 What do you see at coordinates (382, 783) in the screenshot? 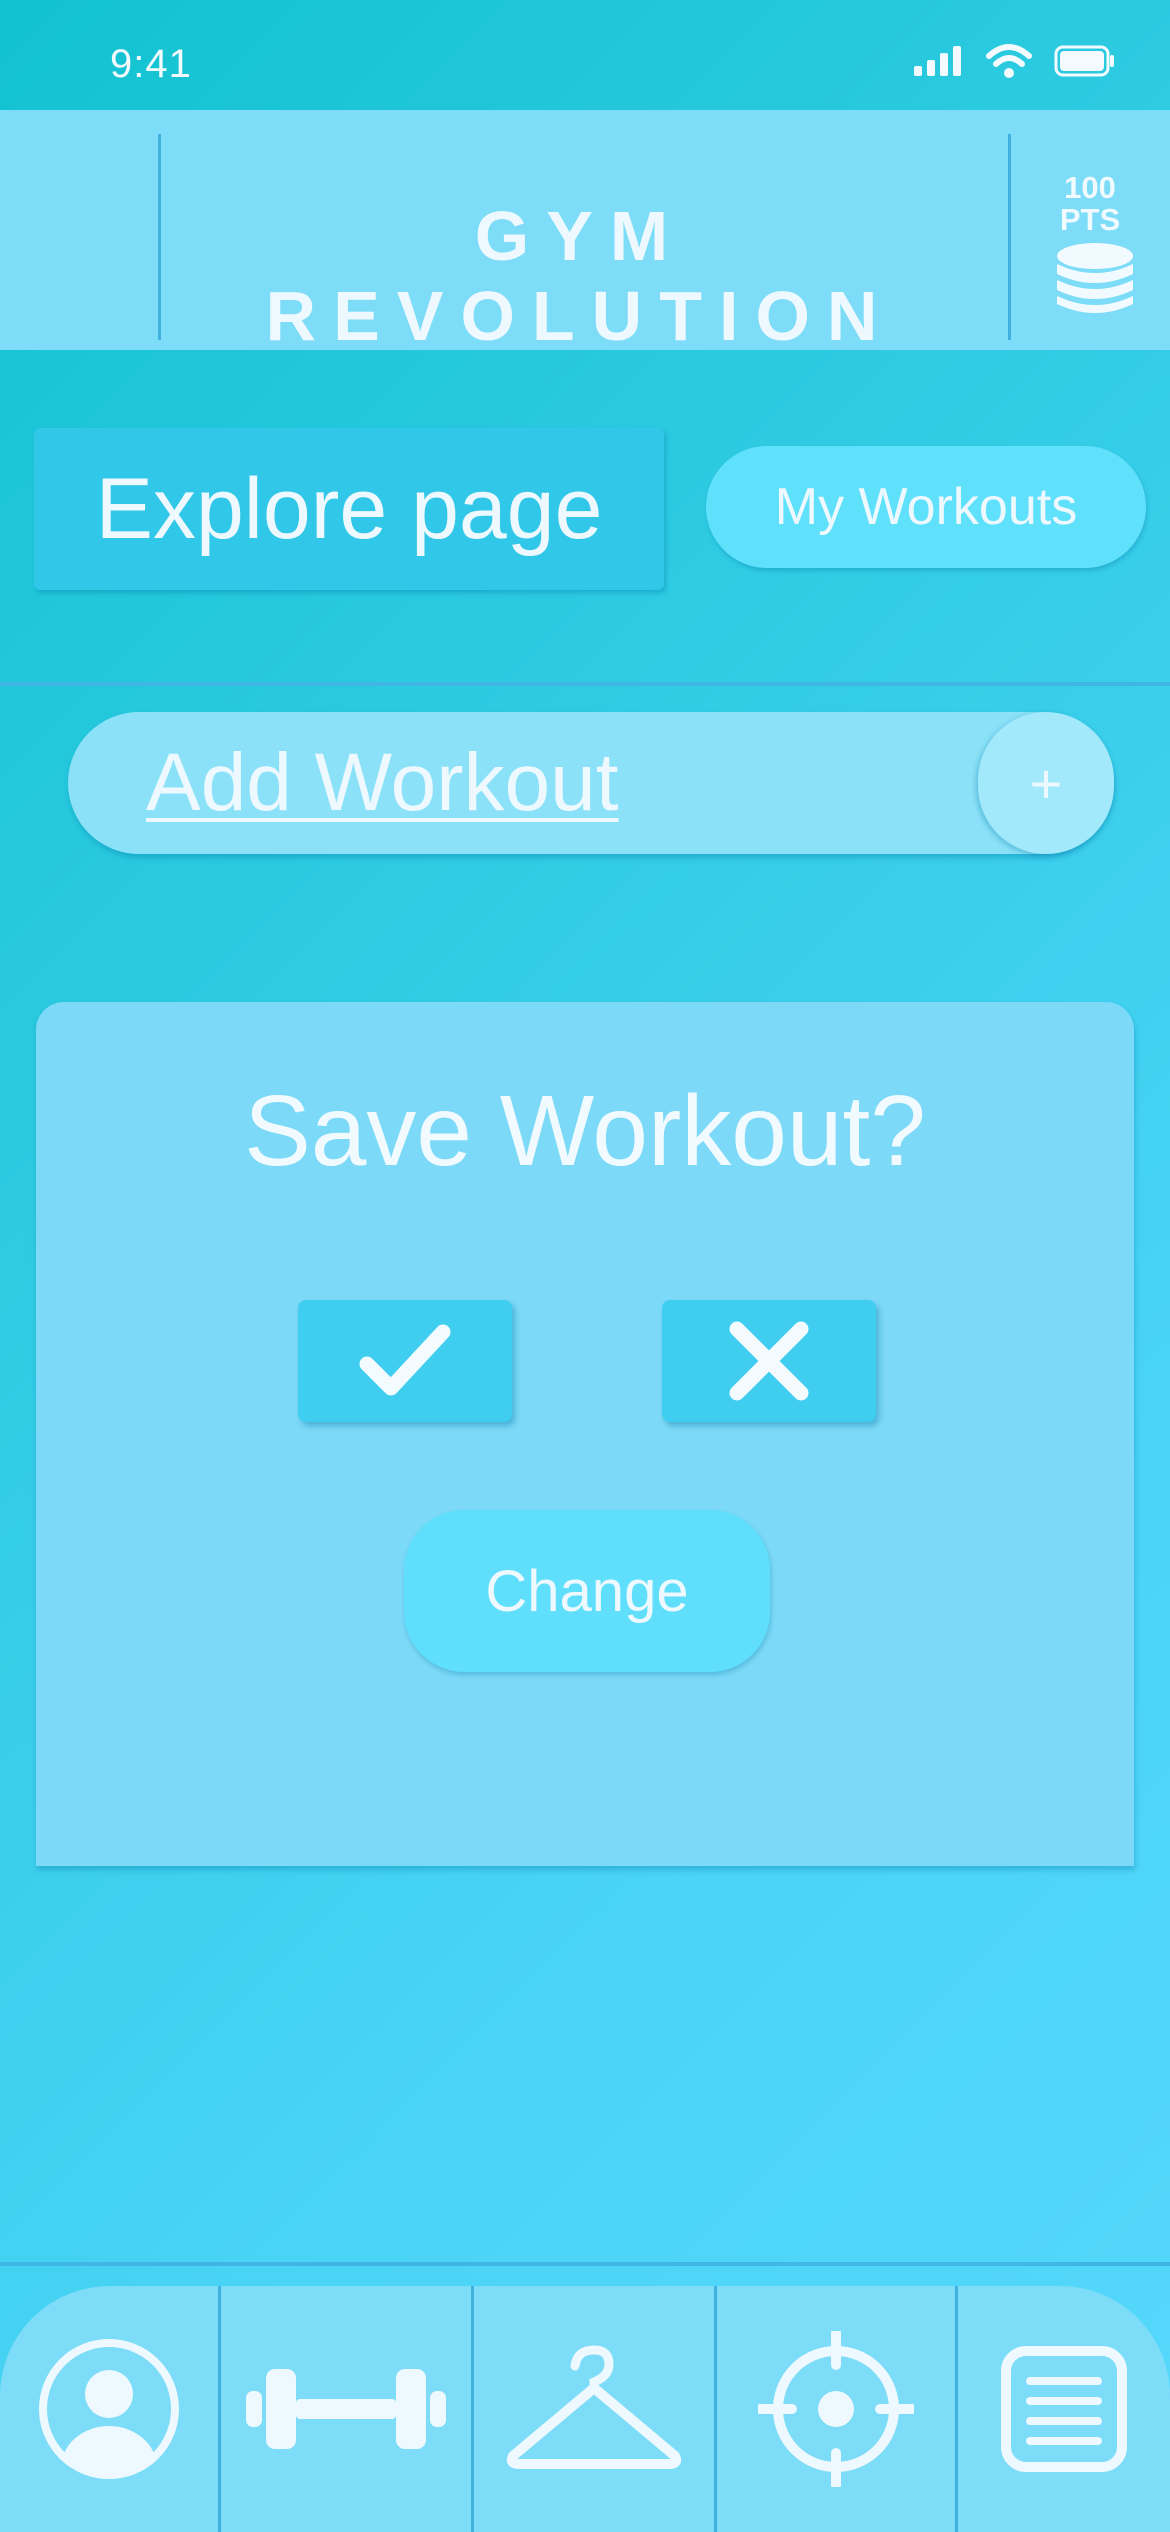
I see `add-workout-link: Add Workout` at bounding box center [382, 783].